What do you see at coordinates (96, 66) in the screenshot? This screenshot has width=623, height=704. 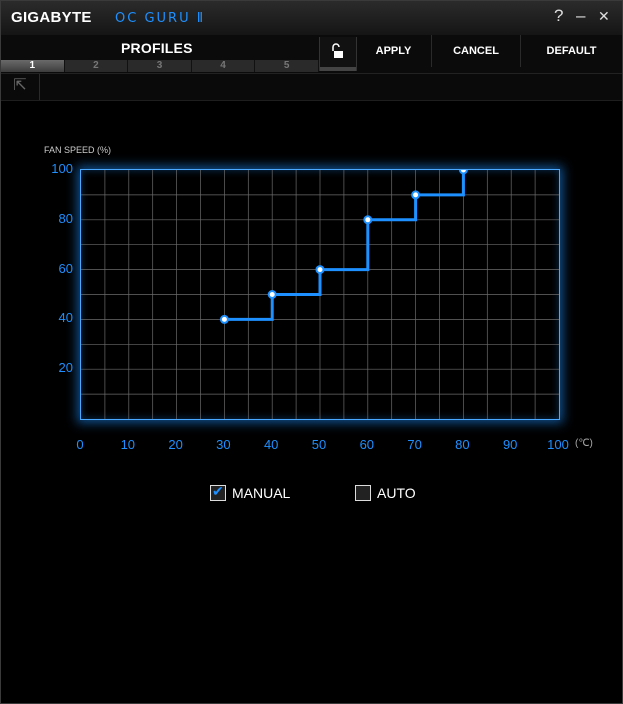 I see `profile-tab-2: 2` at bounding box center [96, 66].